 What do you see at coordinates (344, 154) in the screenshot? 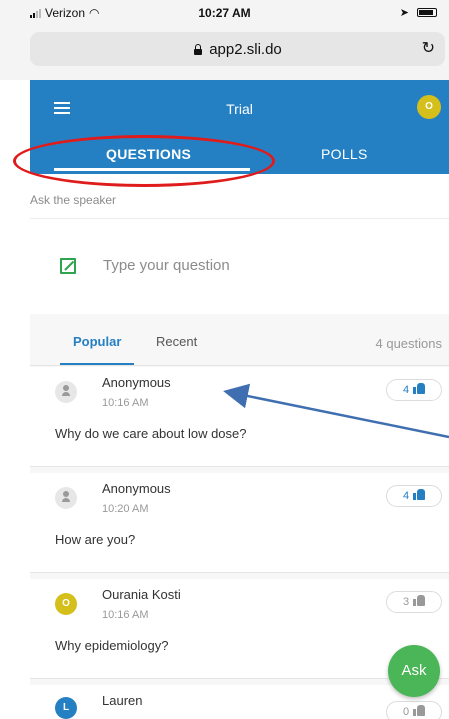
I see `tab-polls: POLLS` at bounding box center [344, 154].